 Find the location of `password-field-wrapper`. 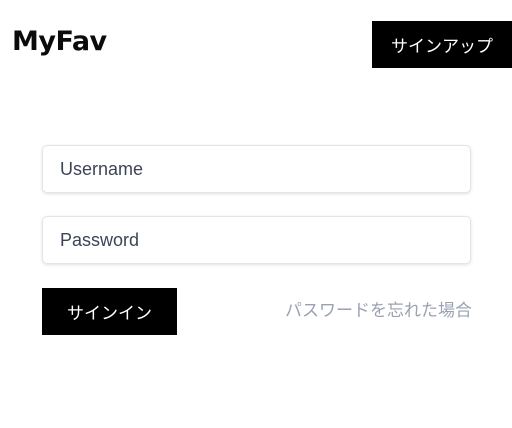

password-field-wrapper is located at coordinates (256, 240).